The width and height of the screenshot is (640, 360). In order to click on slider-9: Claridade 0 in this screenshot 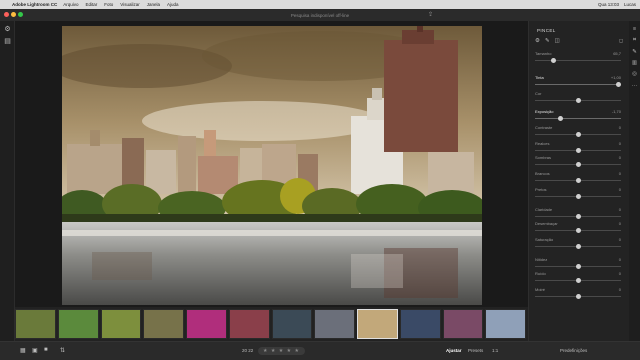, I will do `click(578, 214)`.